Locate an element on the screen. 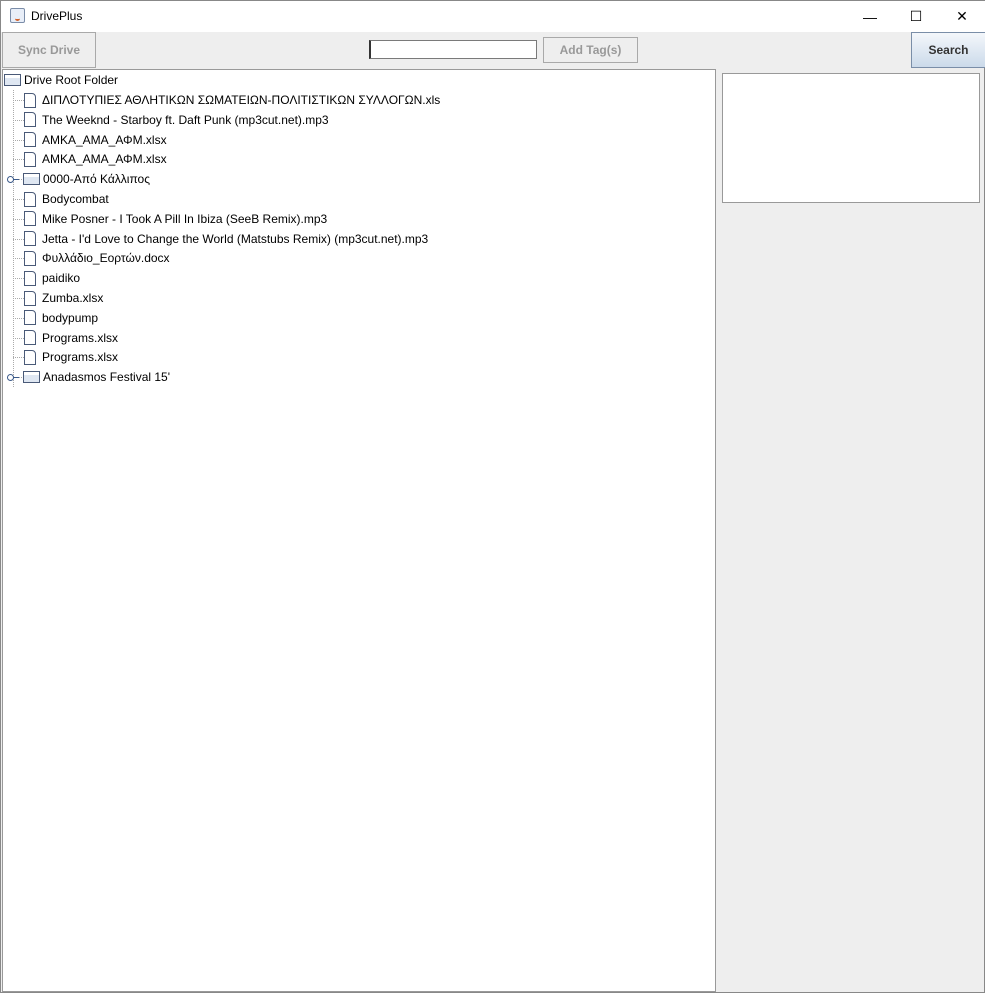 This screenshot has width=985, height=993. tree-item-label: Anadasmos Festival 15' is located at coordinates (107, 377).